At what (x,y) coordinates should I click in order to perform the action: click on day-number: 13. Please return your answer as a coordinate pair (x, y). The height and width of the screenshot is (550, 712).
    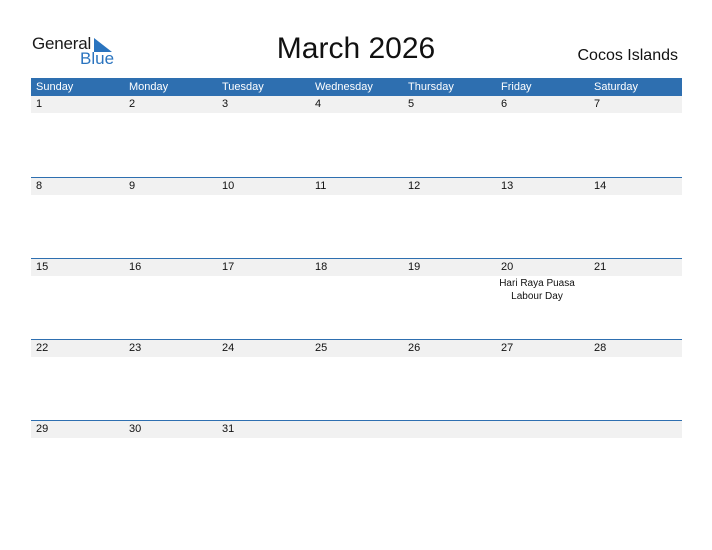
    Looking at the image, I should click on (507, 186).